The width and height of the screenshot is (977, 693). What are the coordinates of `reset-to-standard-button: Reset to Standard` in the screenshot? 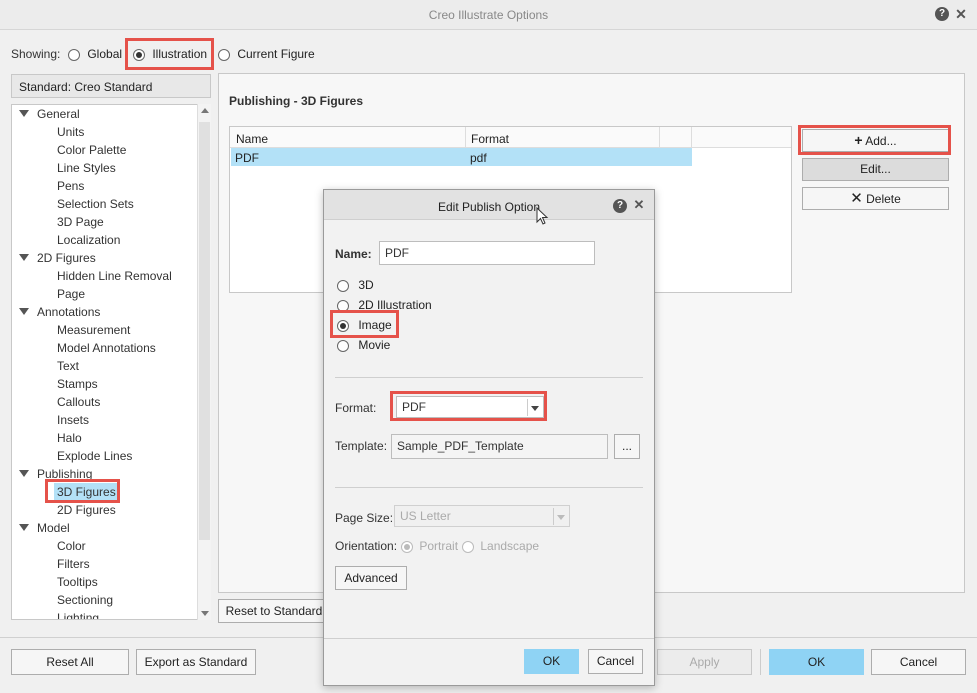 It's located at (274, 611).